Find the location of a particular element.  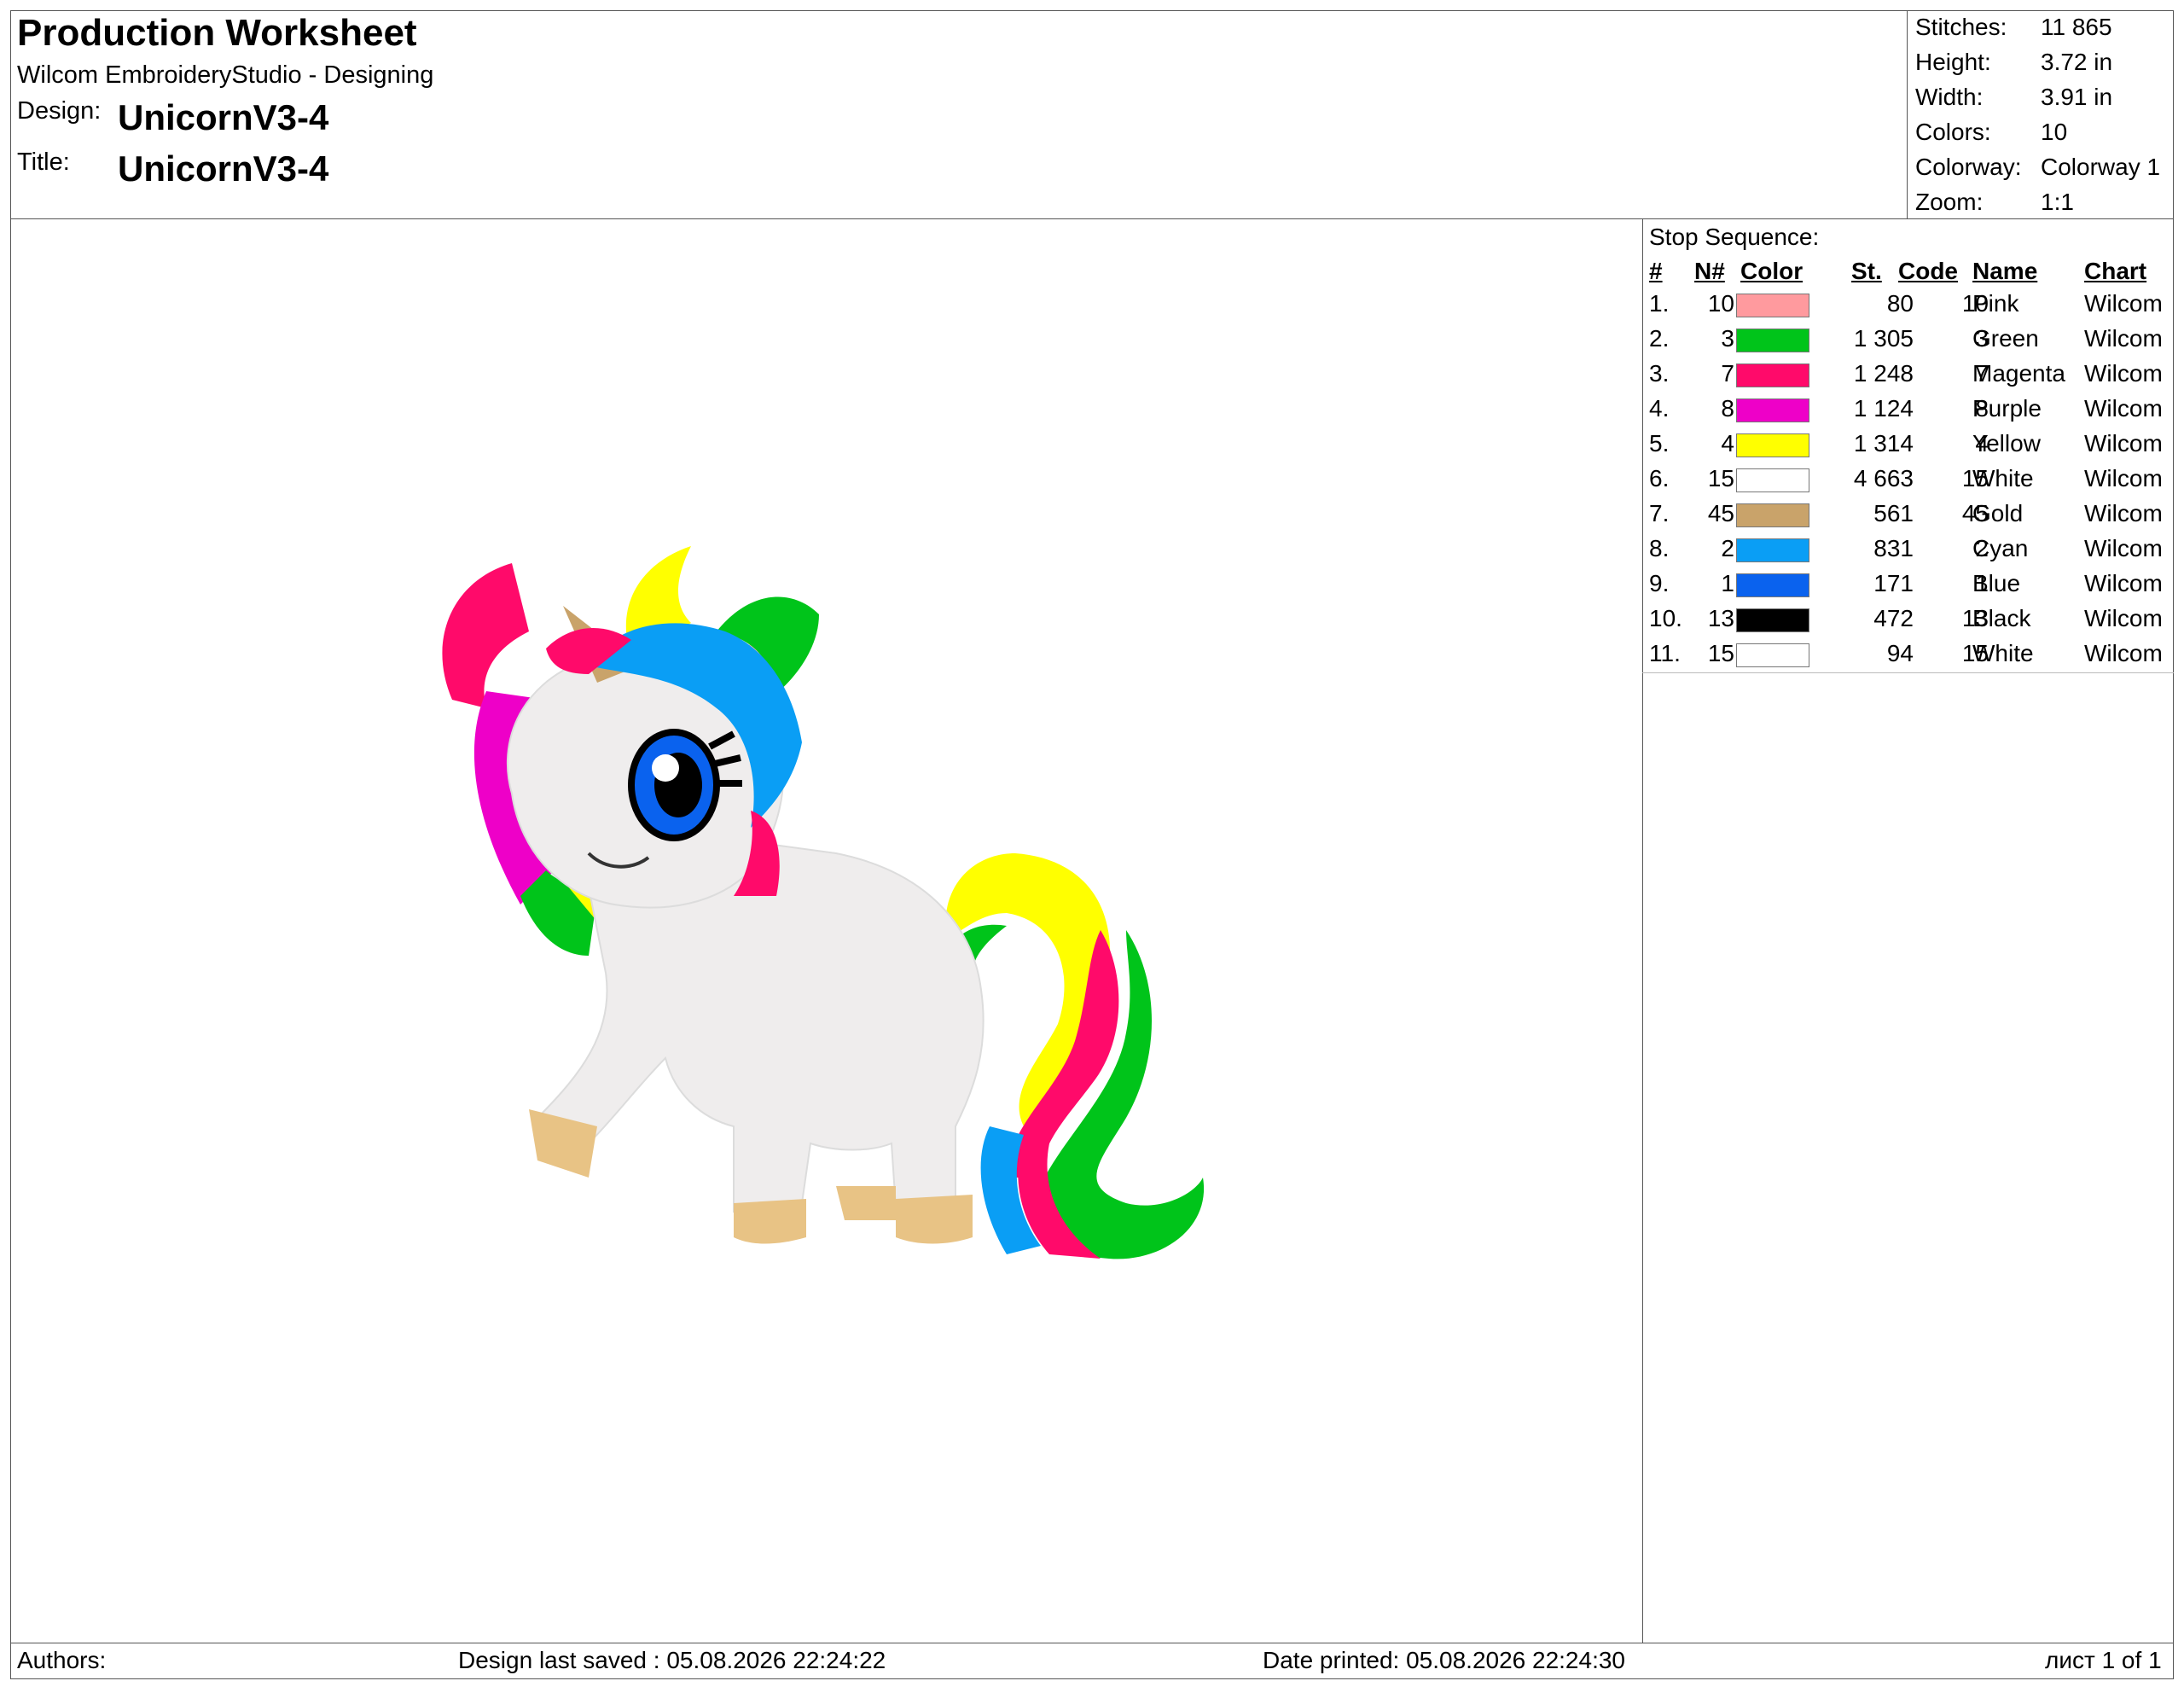

row-needle: 10 is located at coordinates (1720, 303).